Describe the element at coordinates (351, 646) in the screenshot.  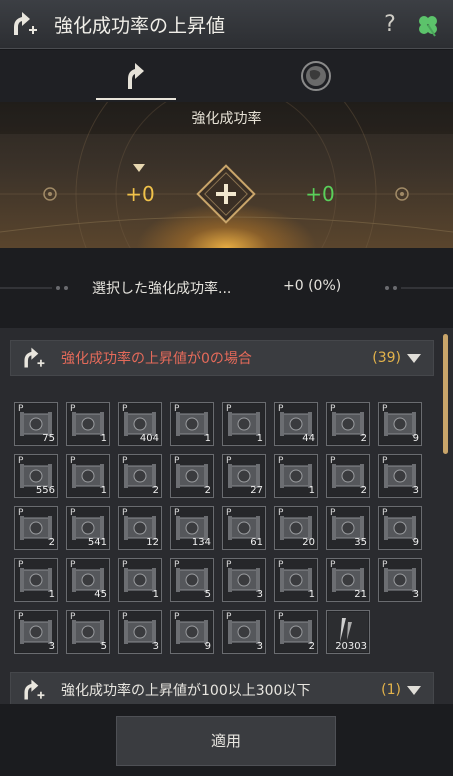
I see `item-count: 20303` at that location.